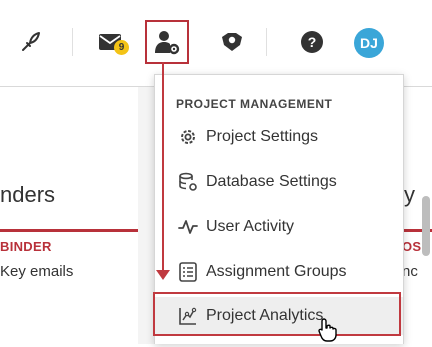 The width and height of the screenshot is (432, 347). I want to click on card-title-left: nders, so click(28, 194).